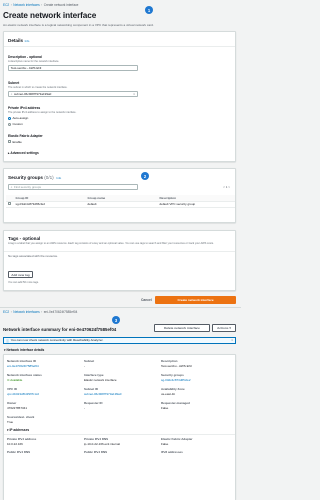 The image size is (320, 500). What do you see at coordinates (27, 41) in the screenshot?
I see `details-info-link: Info` at bounding box center [27, 41].